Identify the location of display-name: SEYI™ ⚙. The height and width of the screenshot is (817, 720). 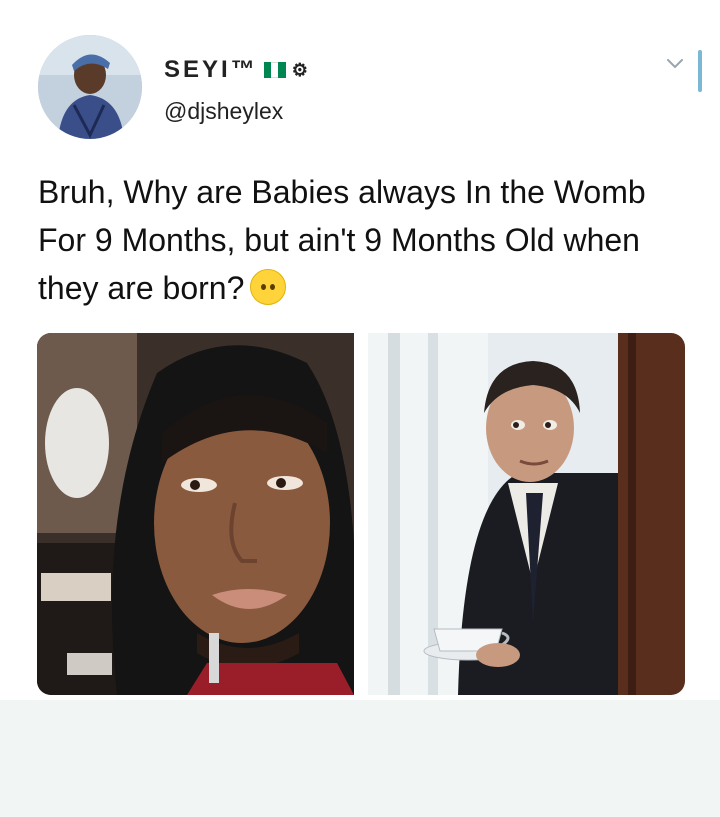
(237, 70).